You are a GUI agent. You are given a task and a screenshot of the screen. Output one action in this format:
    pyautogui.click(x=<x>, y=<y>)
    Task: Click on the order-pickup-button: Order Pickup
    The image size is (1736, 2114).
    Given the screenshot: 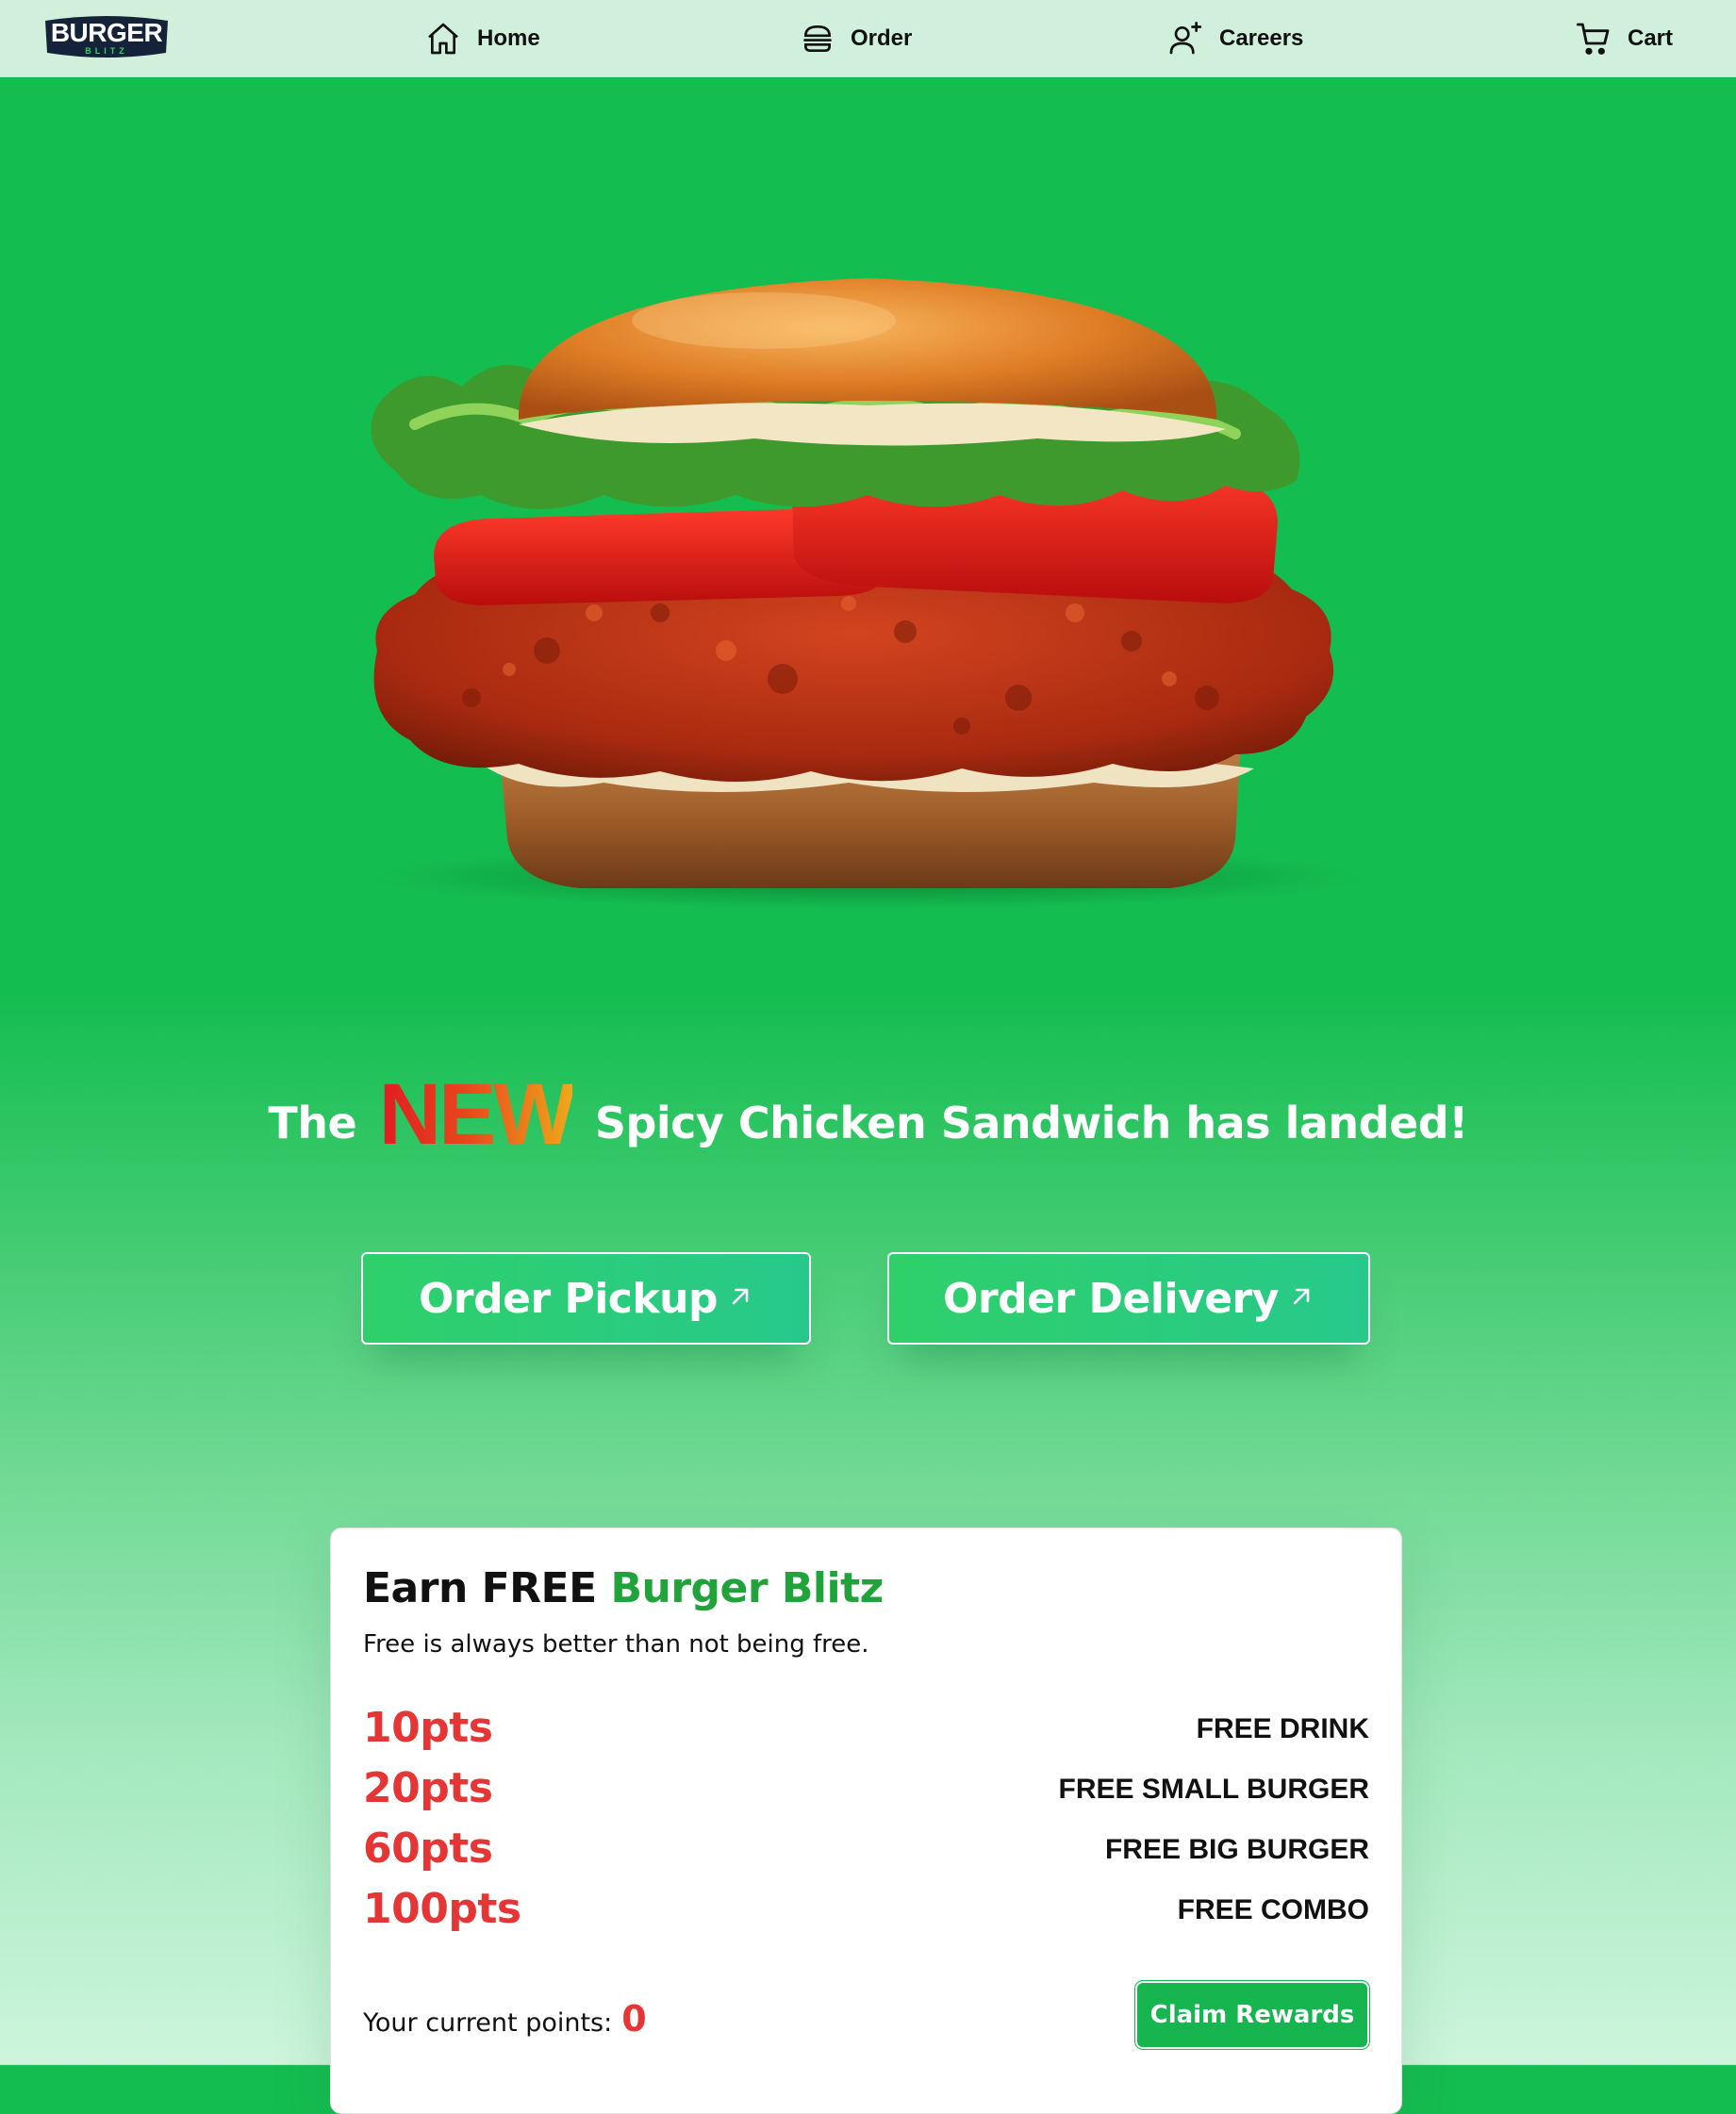 What is the action you would take?
    pyautogui.click(x=586, y=1298)
    